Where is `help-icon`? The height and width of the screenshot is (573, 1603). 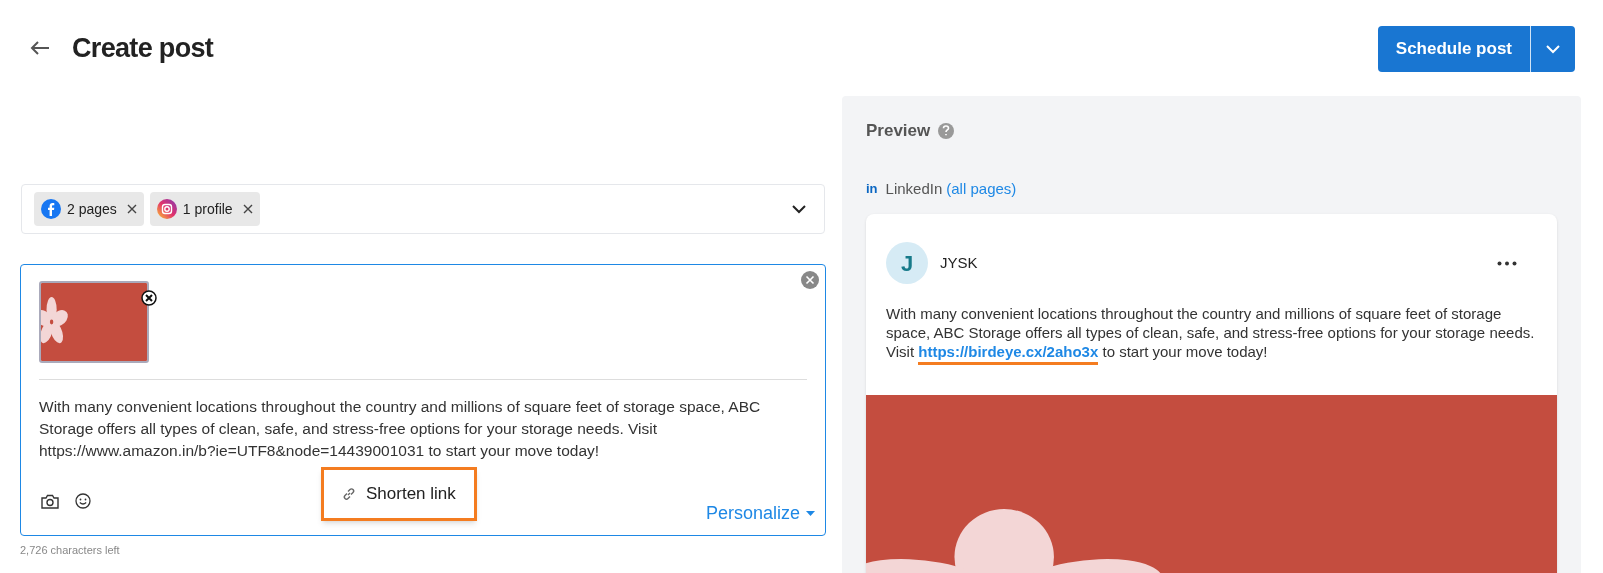 help-icon is located at coordinates (946, 130).